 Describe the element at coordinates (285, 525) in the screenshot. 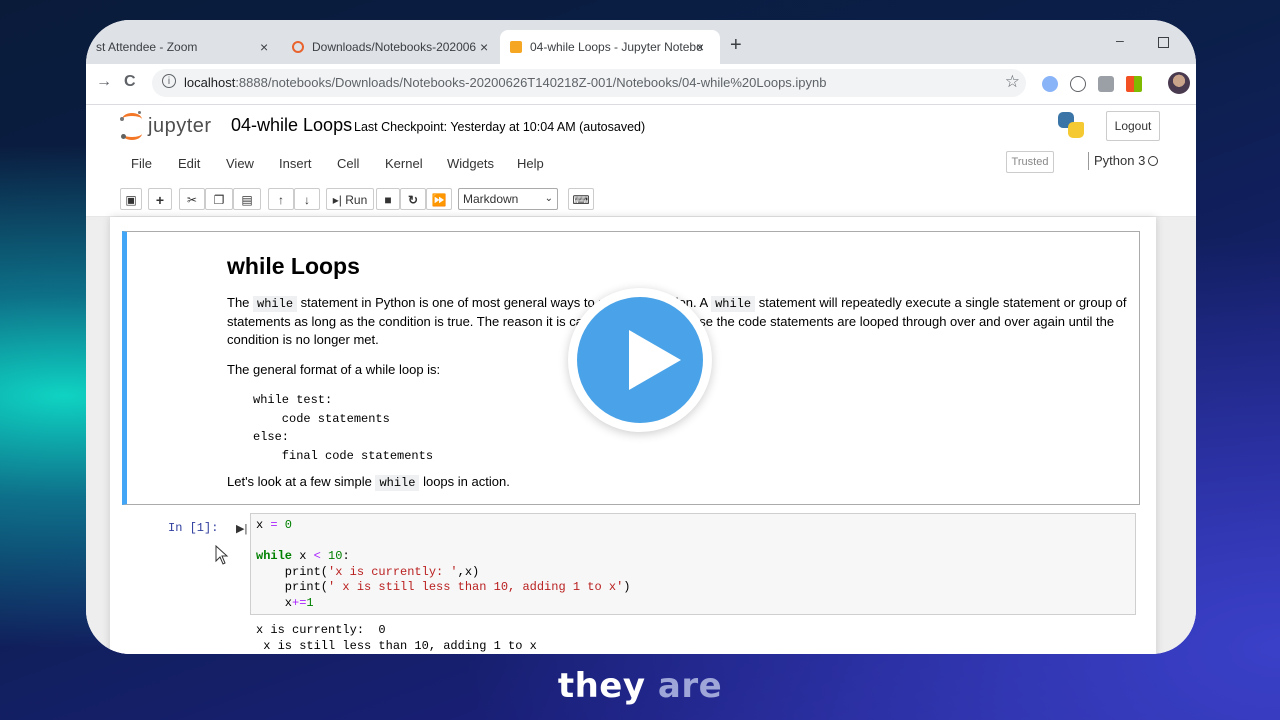

I see `code-token: 0` at that location.